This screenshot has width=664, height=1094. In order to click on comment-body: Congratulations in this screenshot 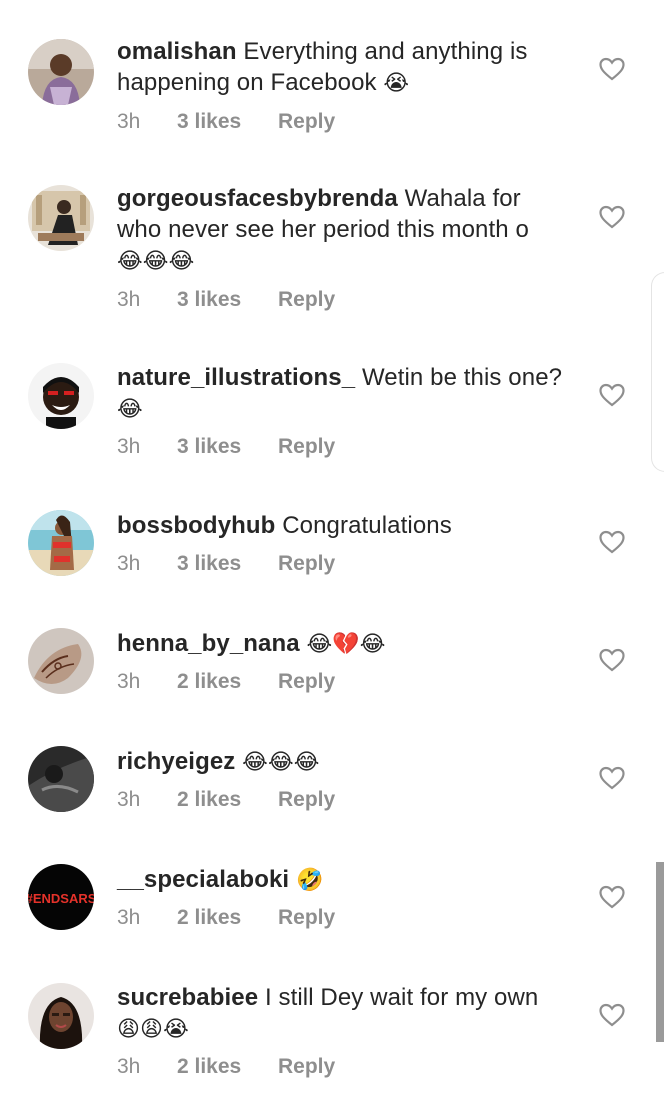, I will do `click(363, 525)`.